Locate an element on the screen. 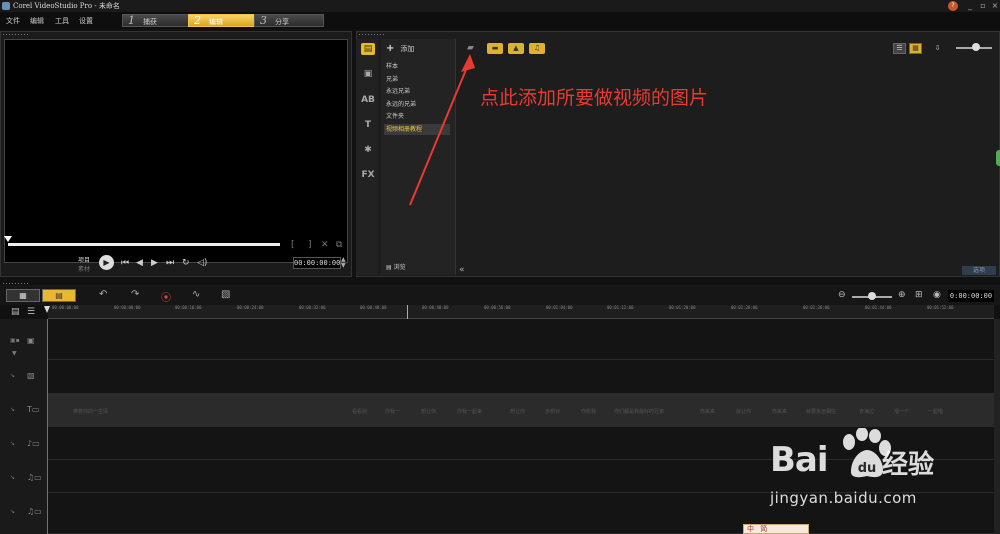 The image size is (1000, 534). menu-edit: 编辑 is located at coordinates (37, 21).